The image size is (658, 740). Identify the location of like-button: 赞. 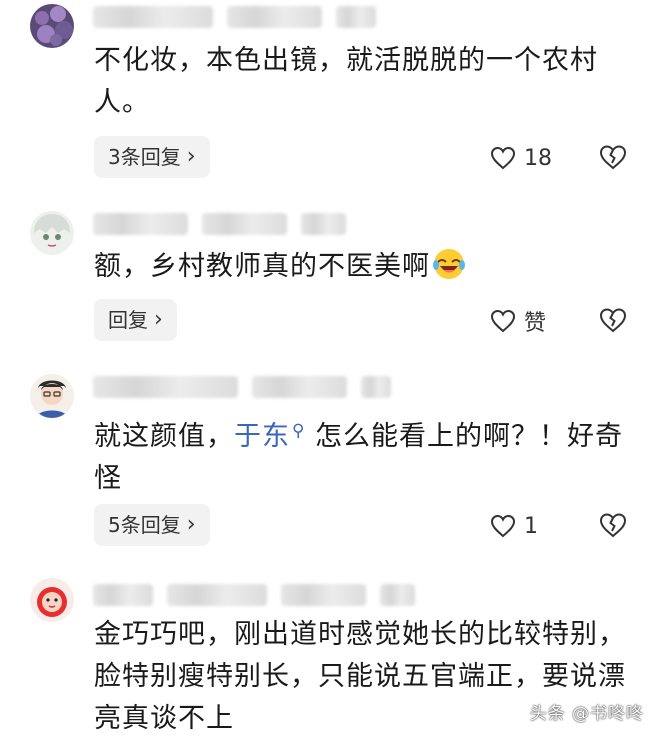
(518, 321).